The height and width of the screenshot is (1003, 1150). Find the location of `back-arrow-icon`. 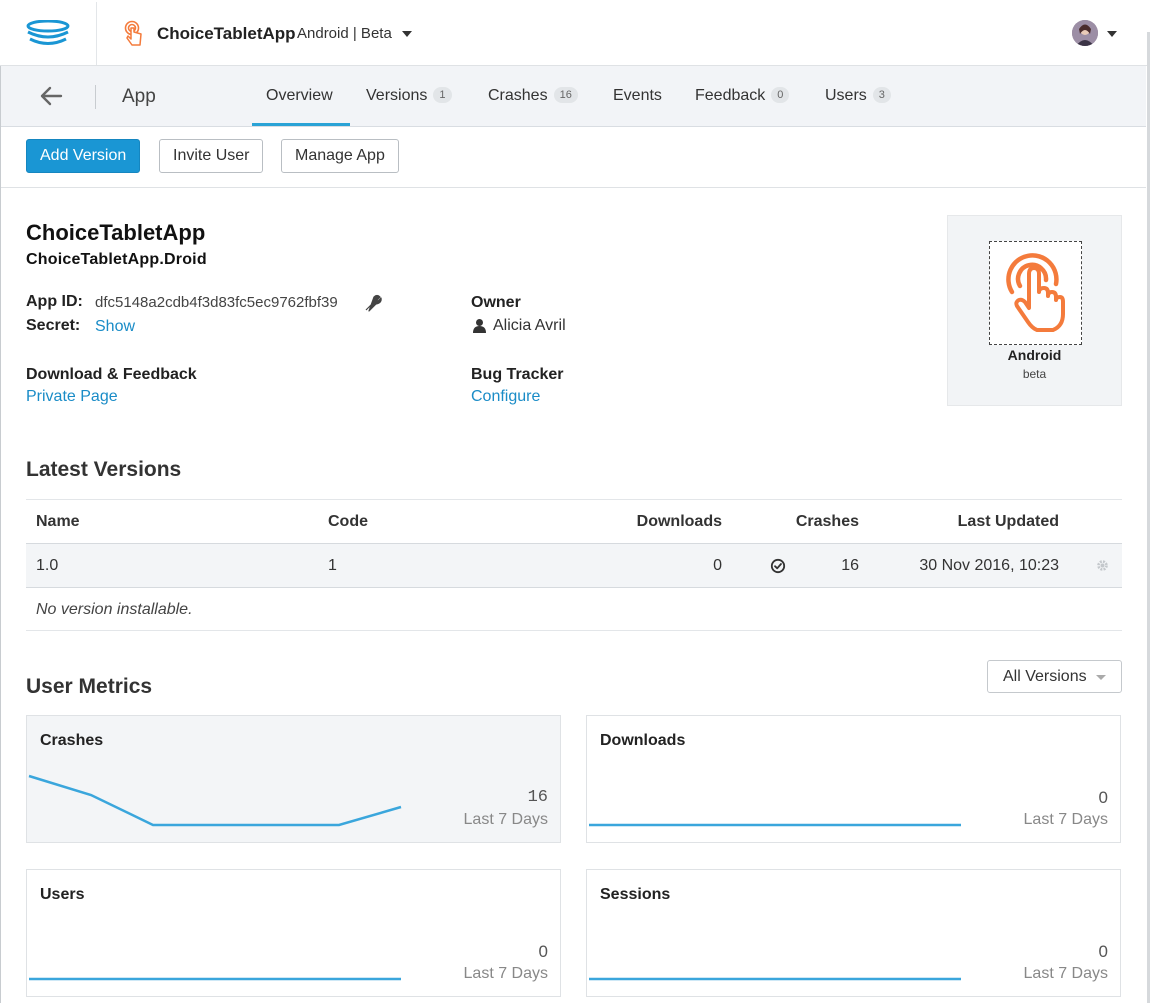

back-arrow-icon is located at coordinates (51, 96).